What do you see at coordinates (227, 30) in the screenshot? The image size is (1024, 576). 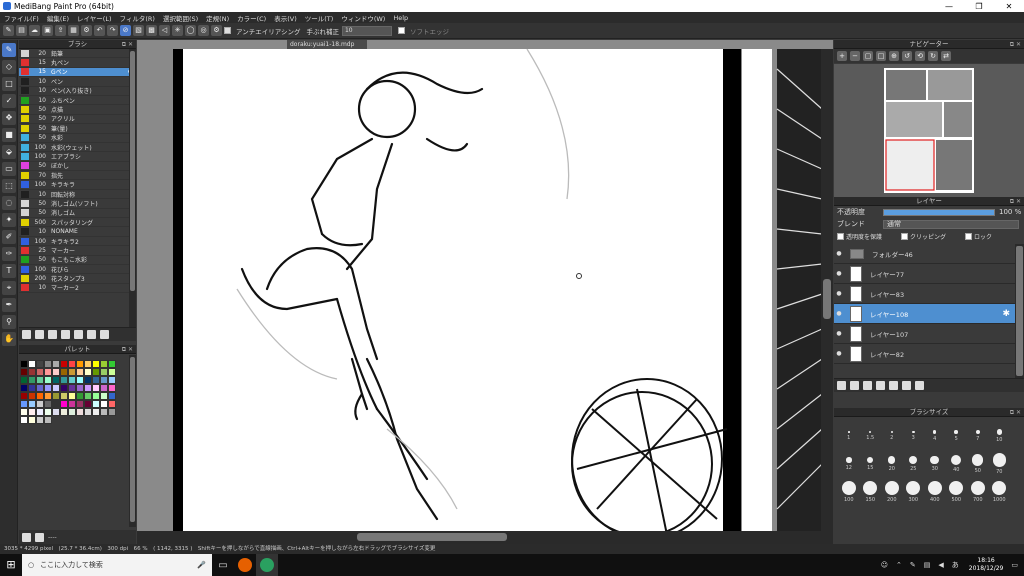 I see `antialias-checkbox` at bounding box center [227, 30].